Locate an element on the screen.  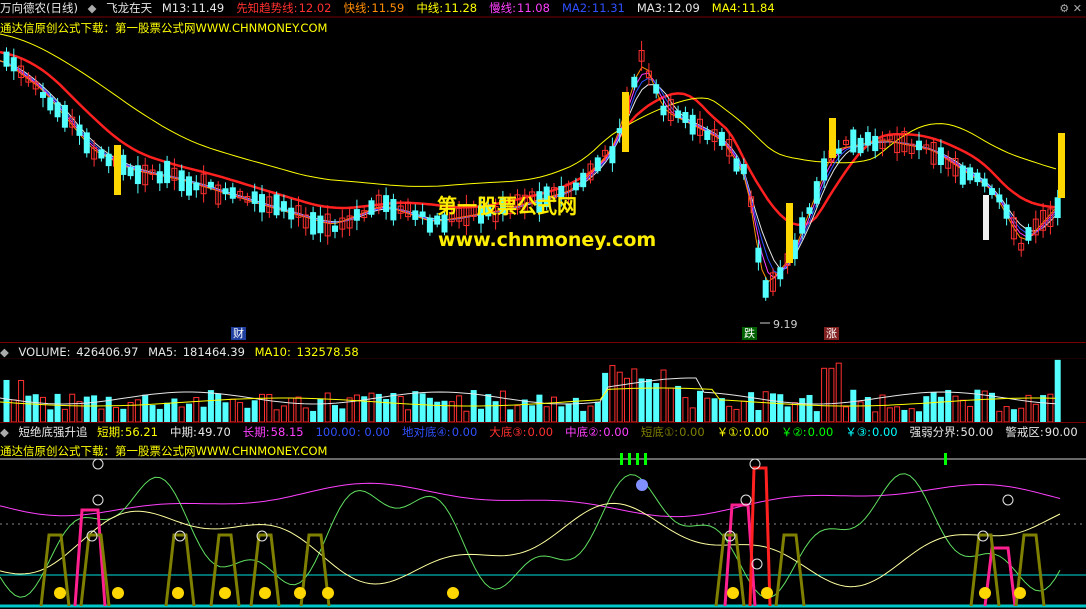
indicator-item-value: 49.70 is located at coordinates (214, 432).